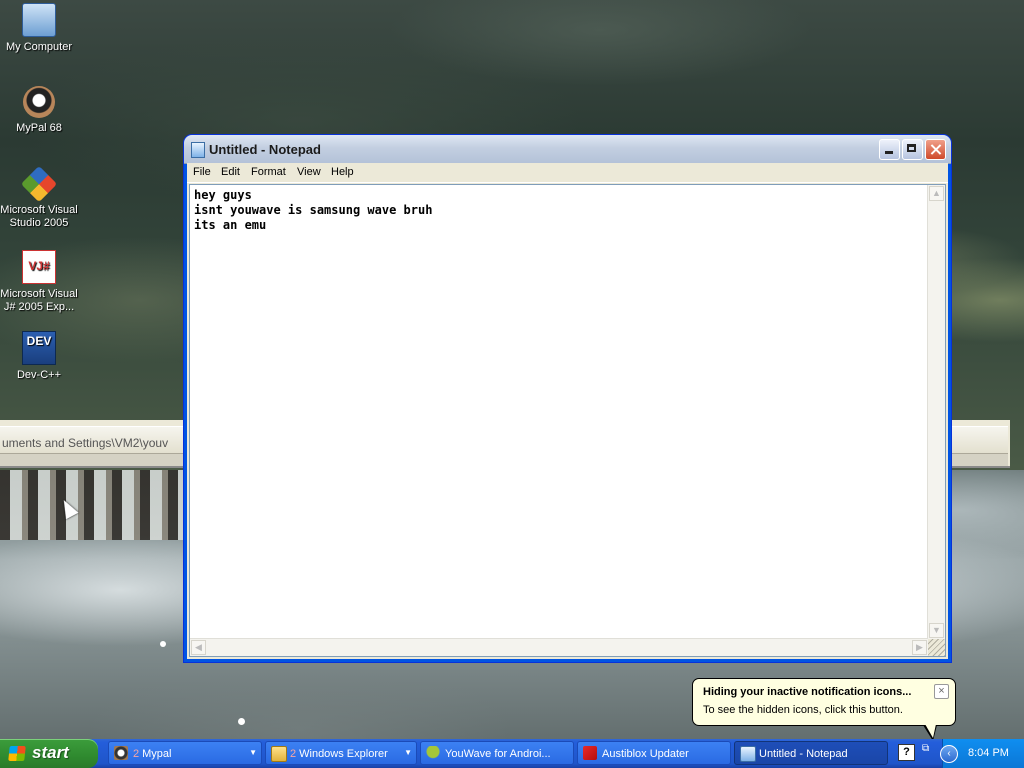  I want to click on dev-cpp-icon: DEV, so click(39, 348).